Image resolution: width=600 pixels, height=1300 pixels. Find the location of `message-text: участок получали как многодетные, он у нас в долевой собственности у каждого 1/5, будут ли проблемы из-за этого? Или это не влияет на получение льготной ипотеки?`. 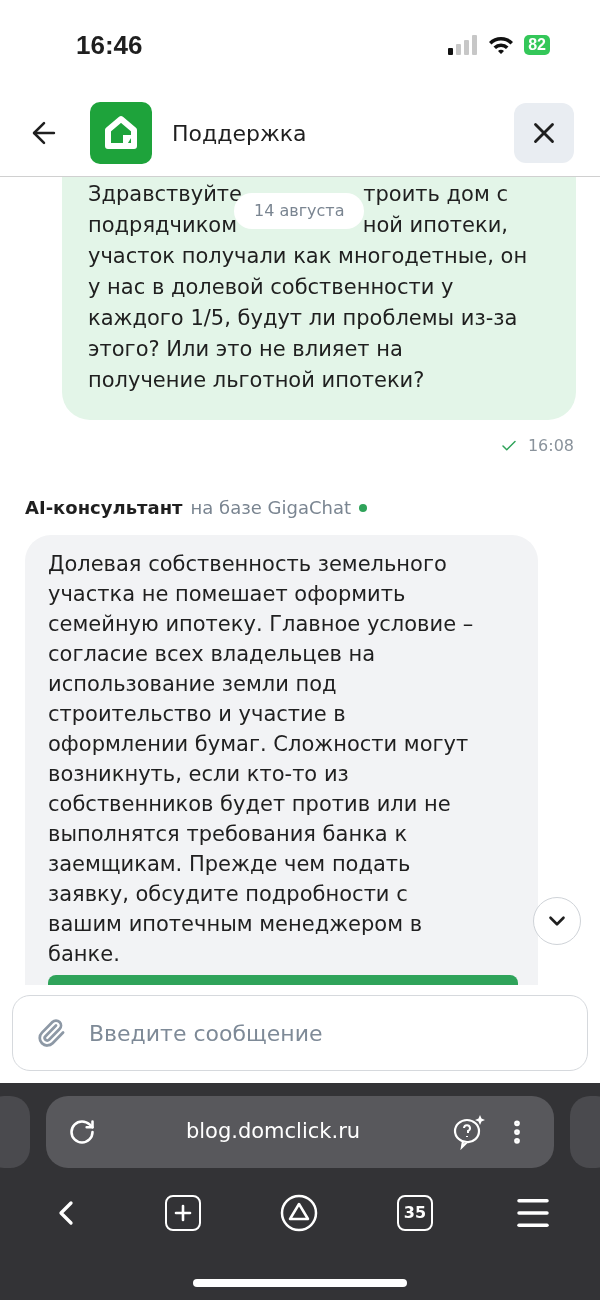

message-text: участок получали как многодетные, он у нас в долевой собственности у каждого 1/5, будут ли проблемы из-за этого? Или это не влияет на получение льготной ипотеки? is located at coordinates (308, 318).